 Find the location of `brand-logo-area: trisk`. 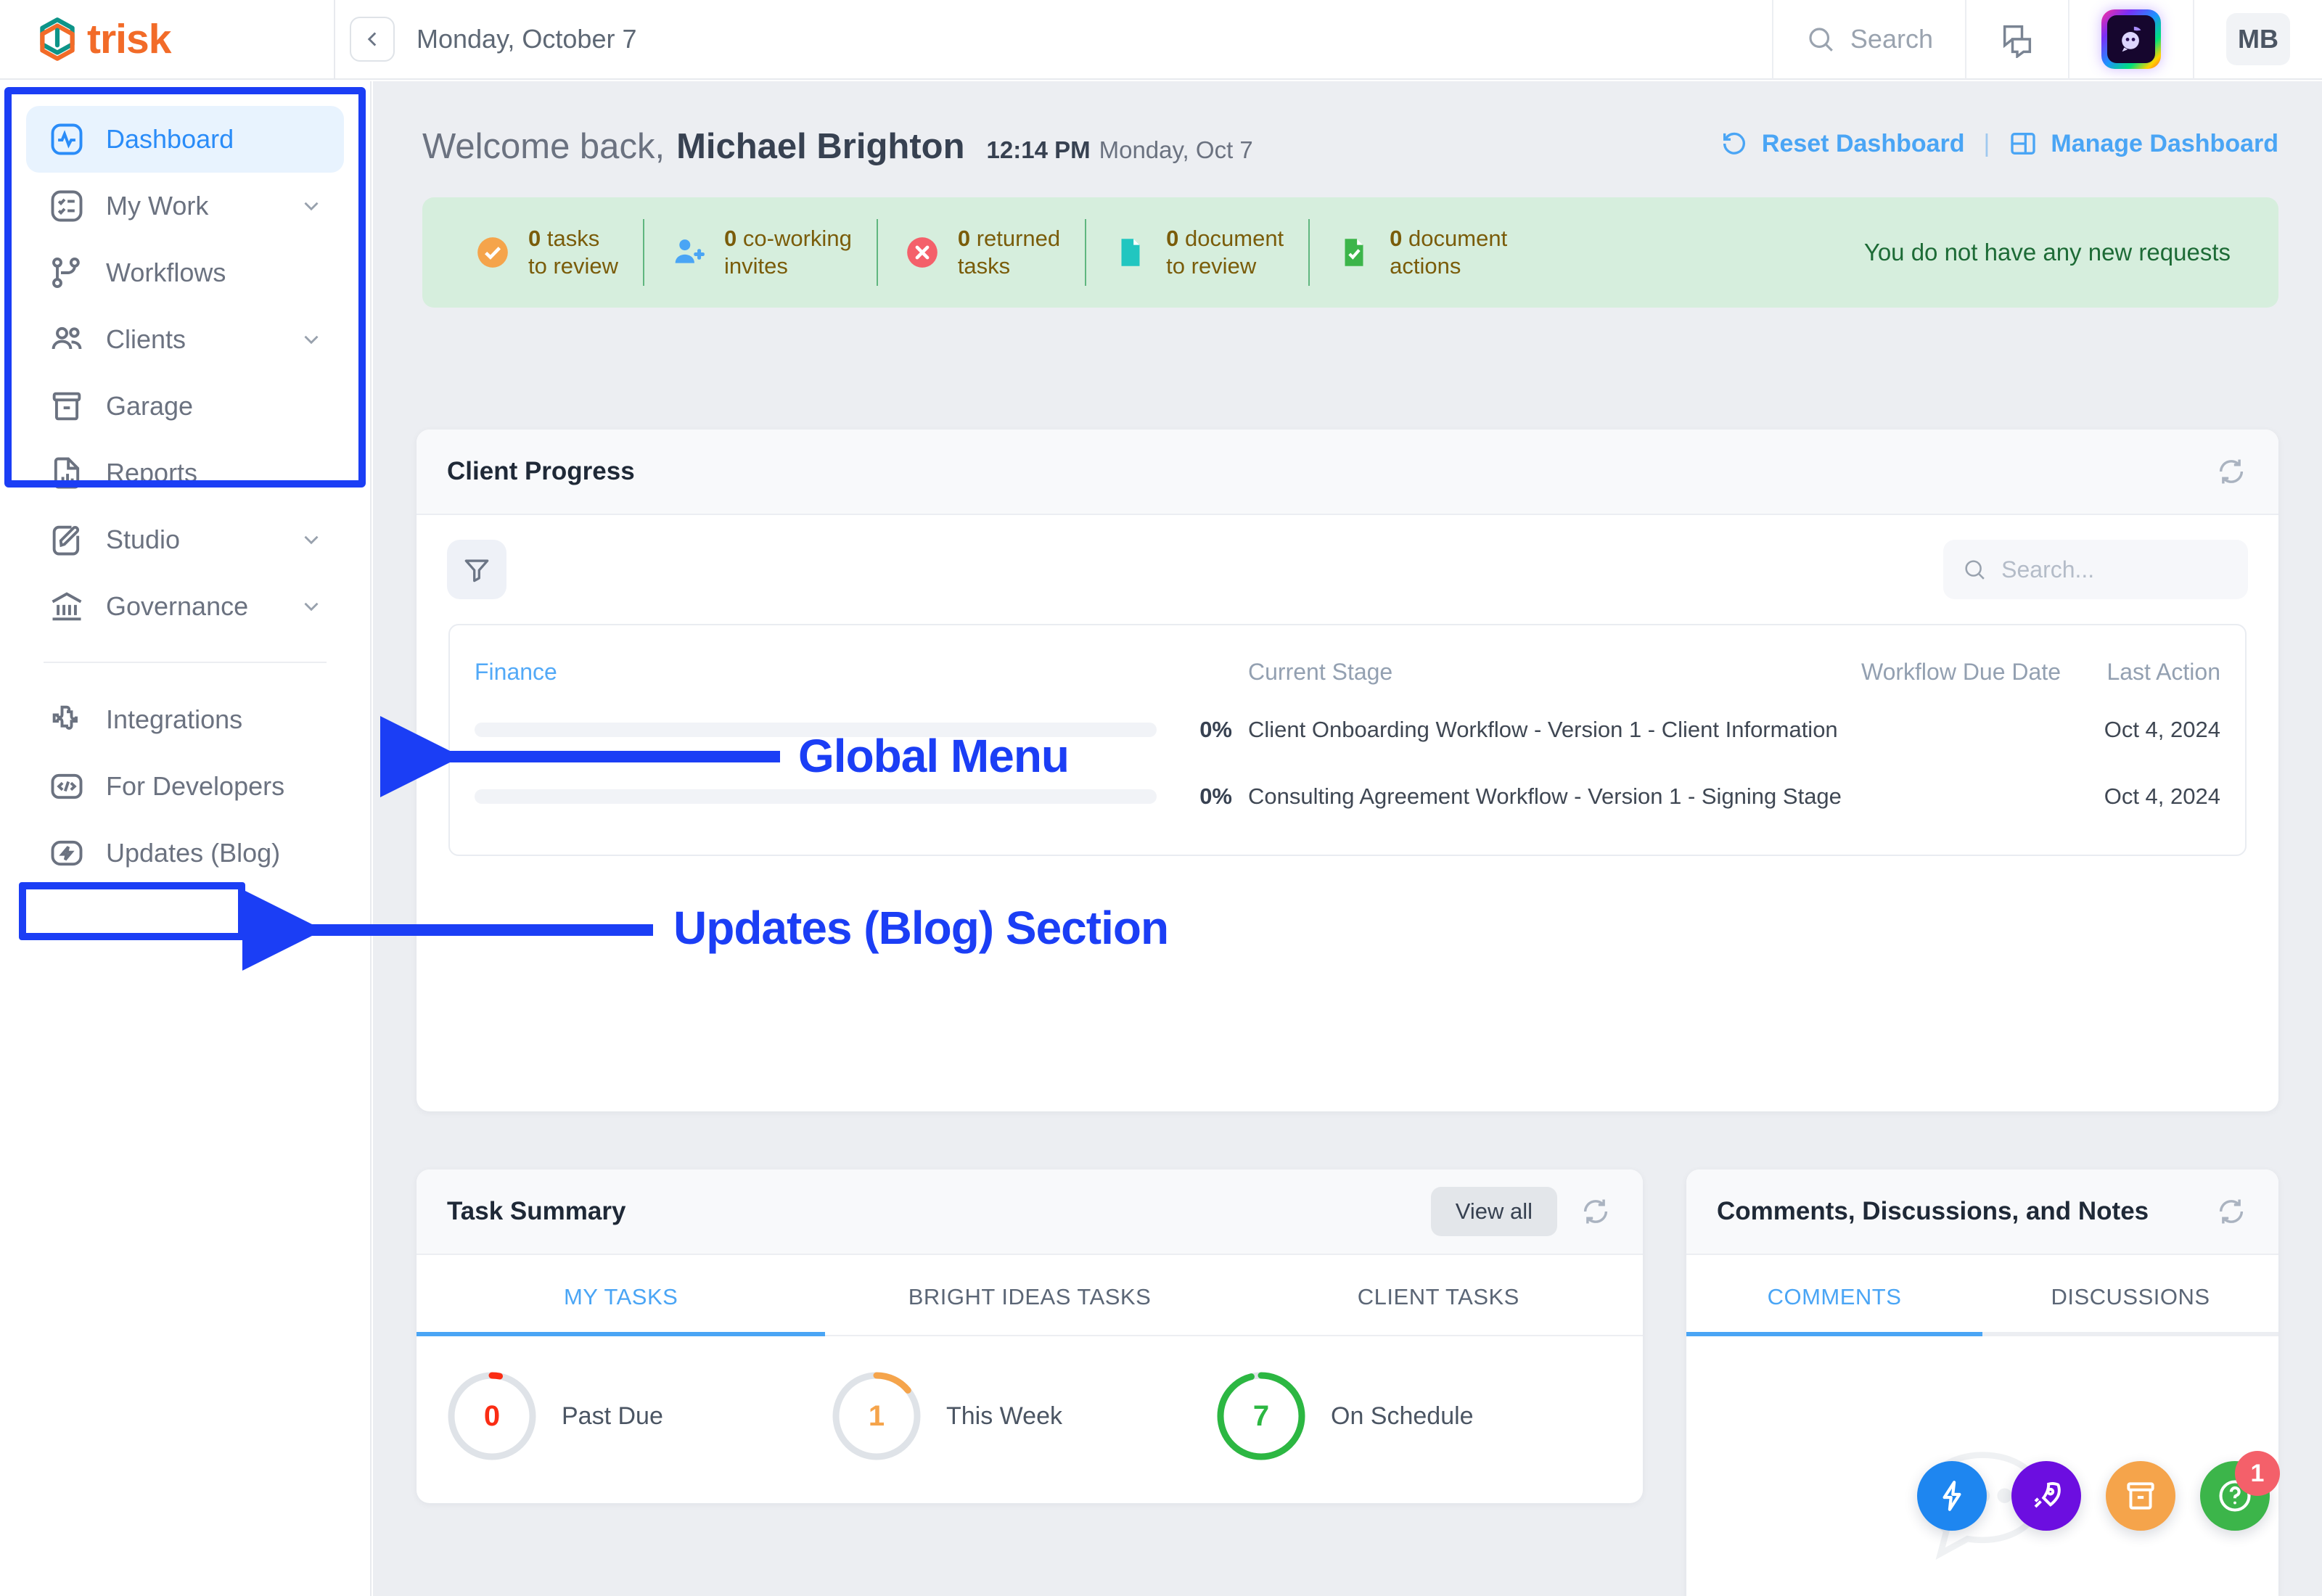

brand-logo-area: trisk is located at coordinates (167, 39).